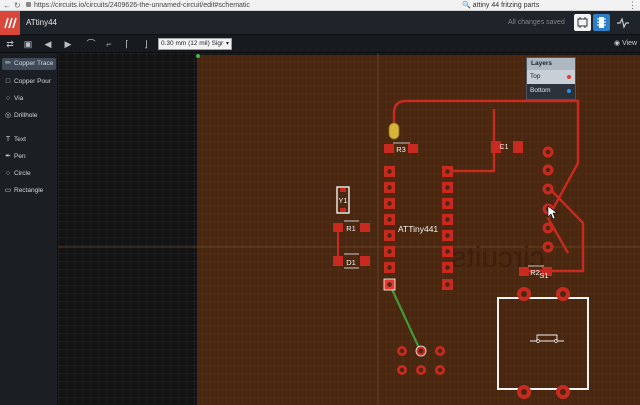  I want to click on c1-label: C1, so click(504, 147).